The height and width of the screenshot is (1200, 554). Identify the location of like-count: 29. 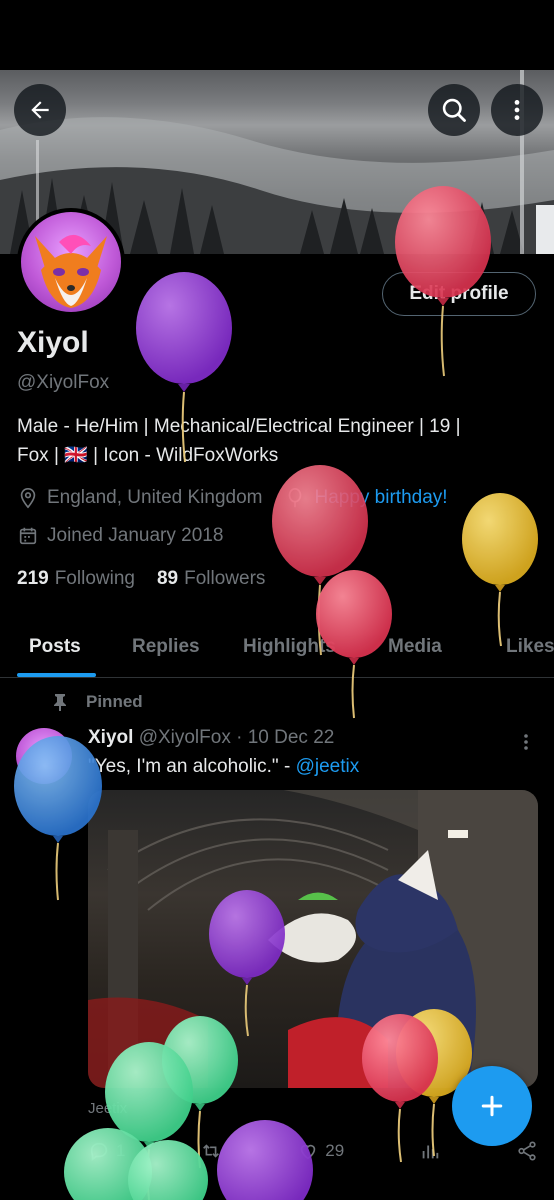
(335, 1150).